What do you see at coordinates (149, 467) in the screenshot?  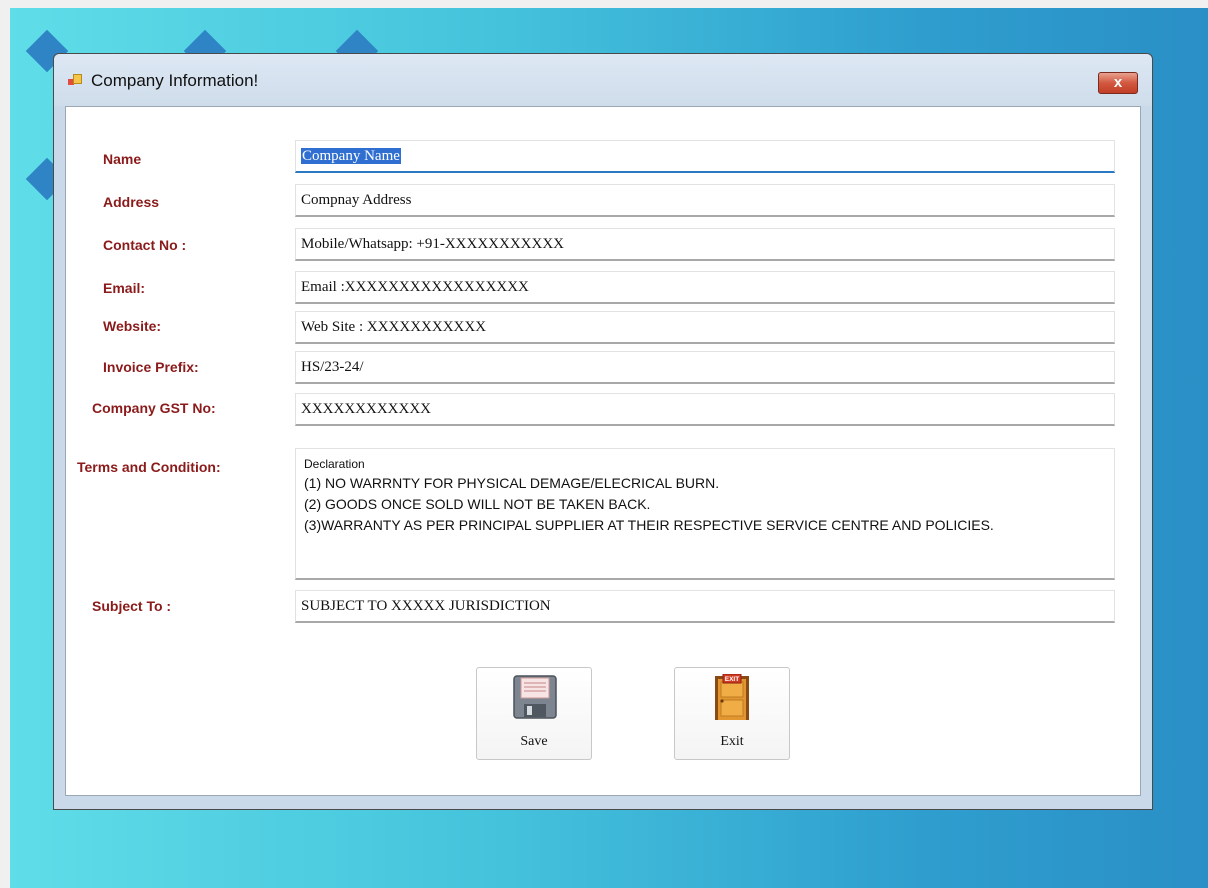 I see `terms-label: Terms and Condition:` at bounding box center [149, 467].